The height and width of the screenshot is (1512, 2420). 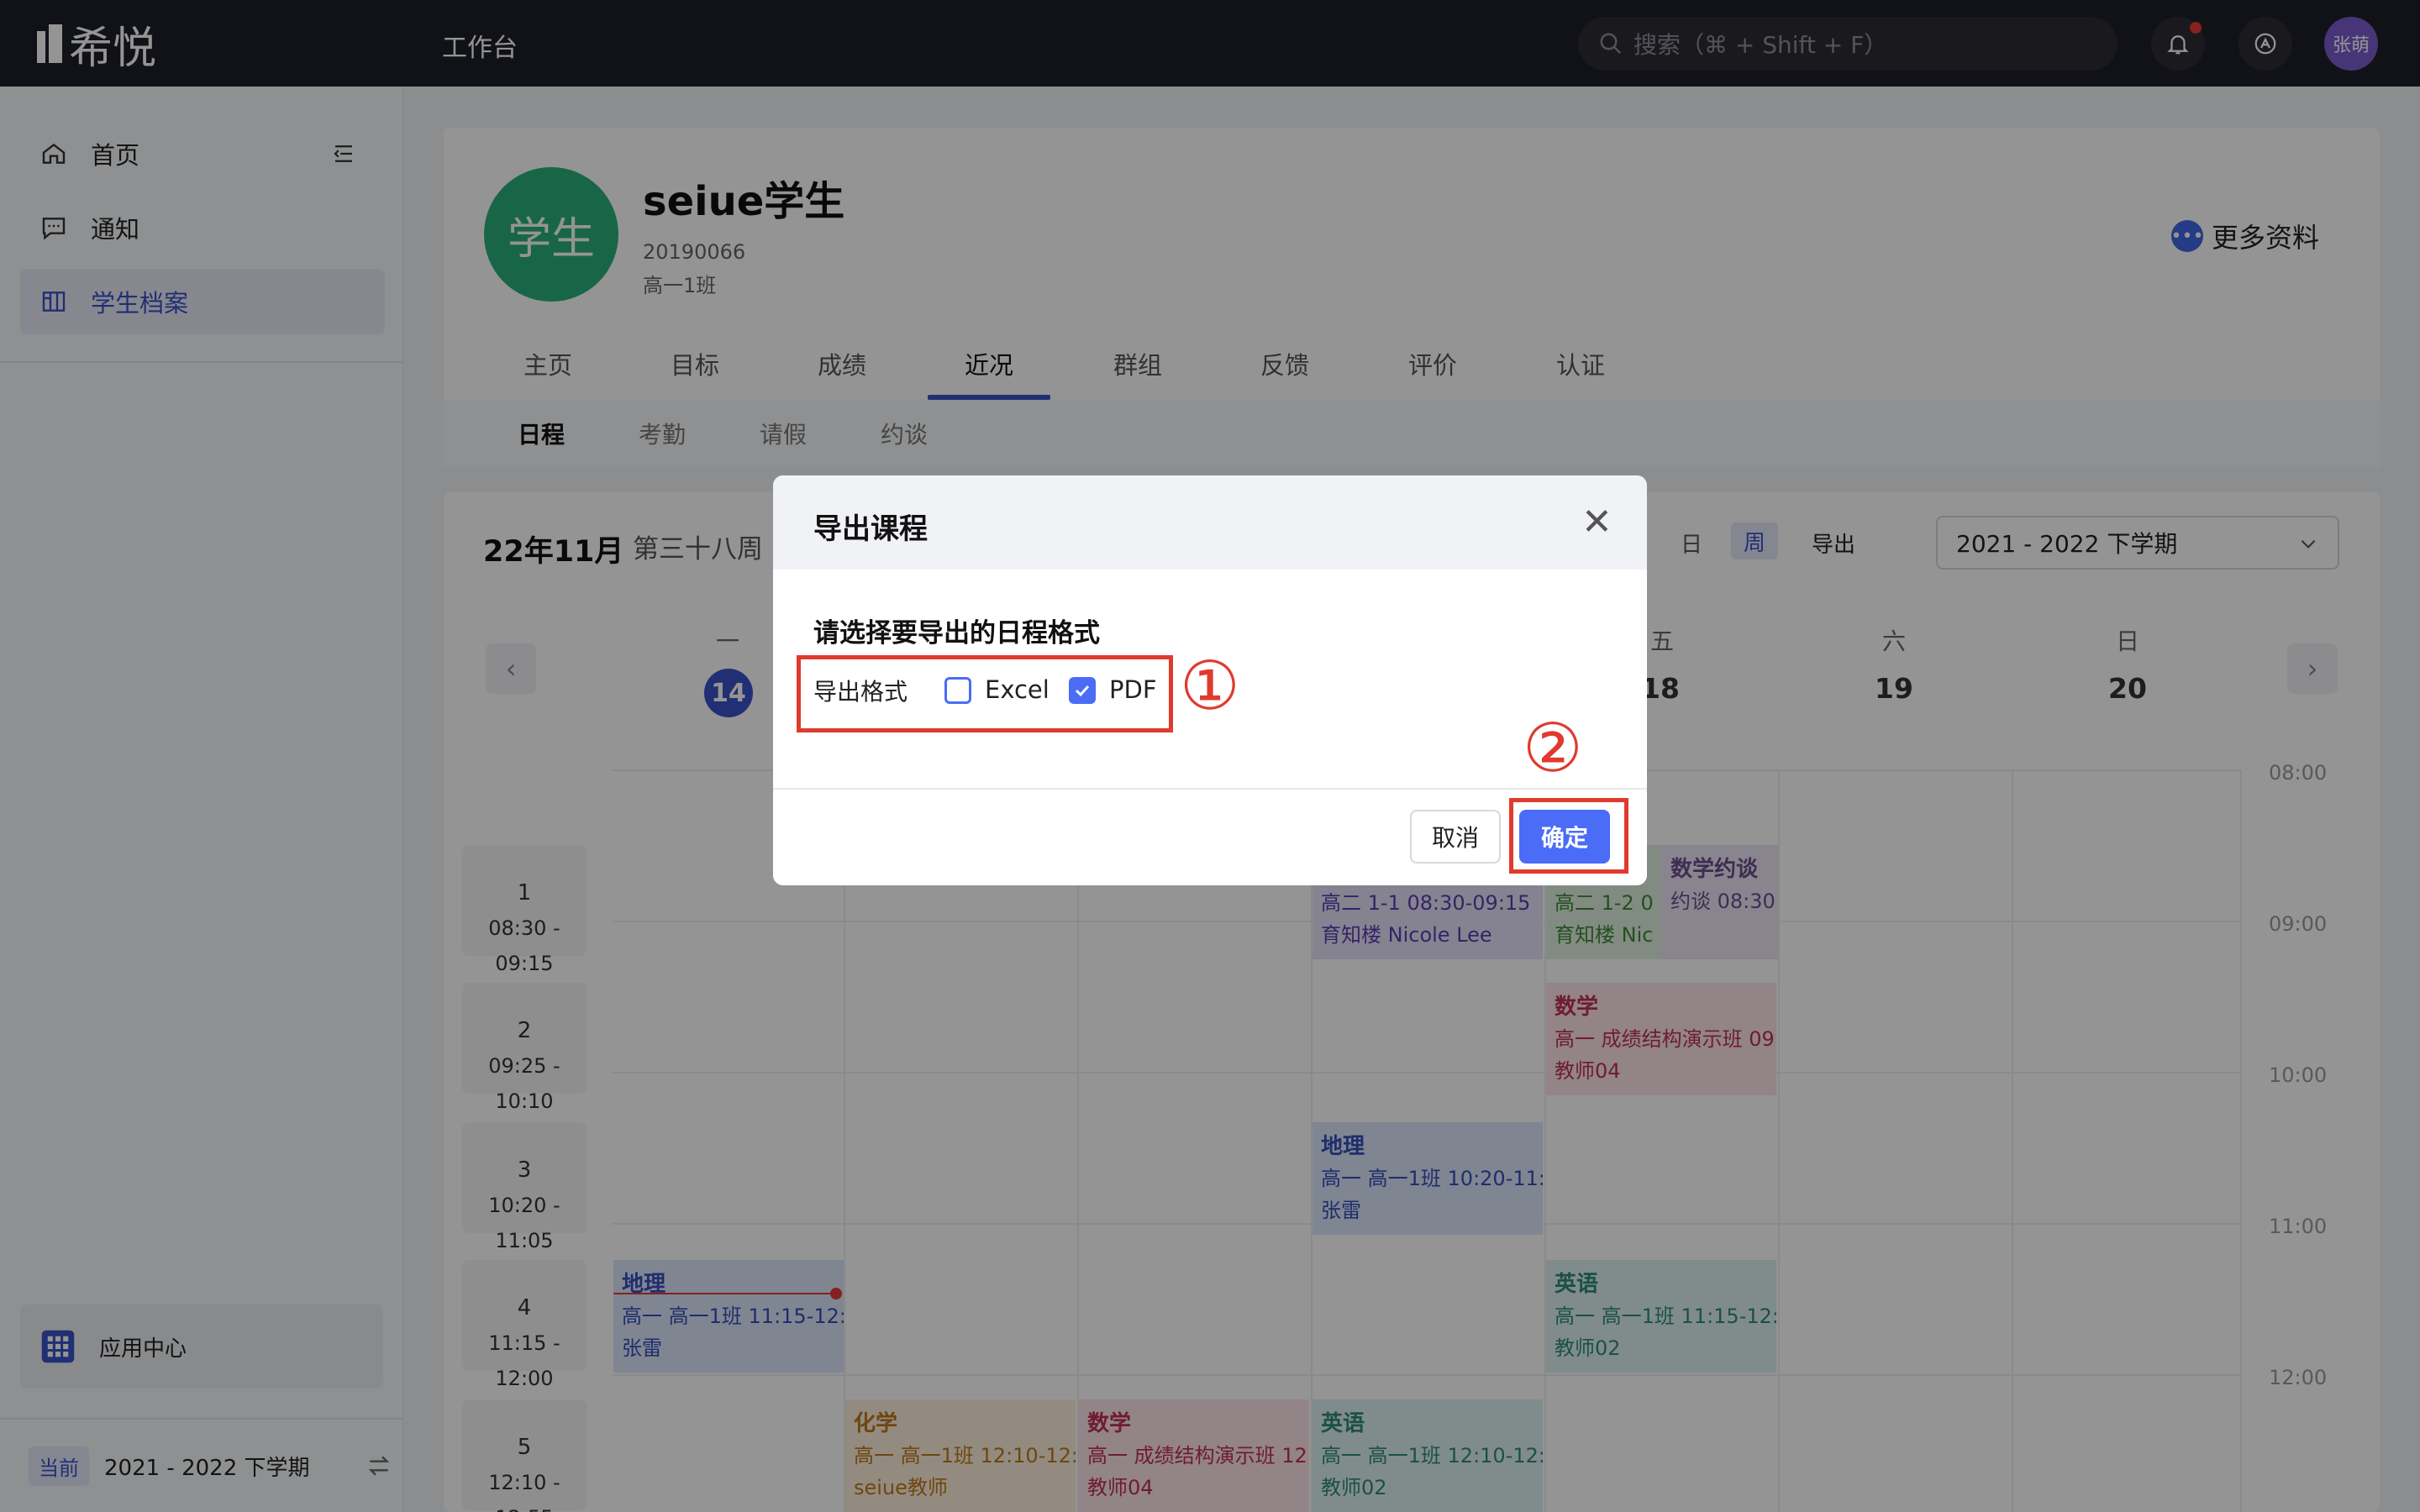 What do you see at coordinates (1455, 837) in the screenshot?
I see `cancel-button: 取消` at bounding box center [1455, 837].